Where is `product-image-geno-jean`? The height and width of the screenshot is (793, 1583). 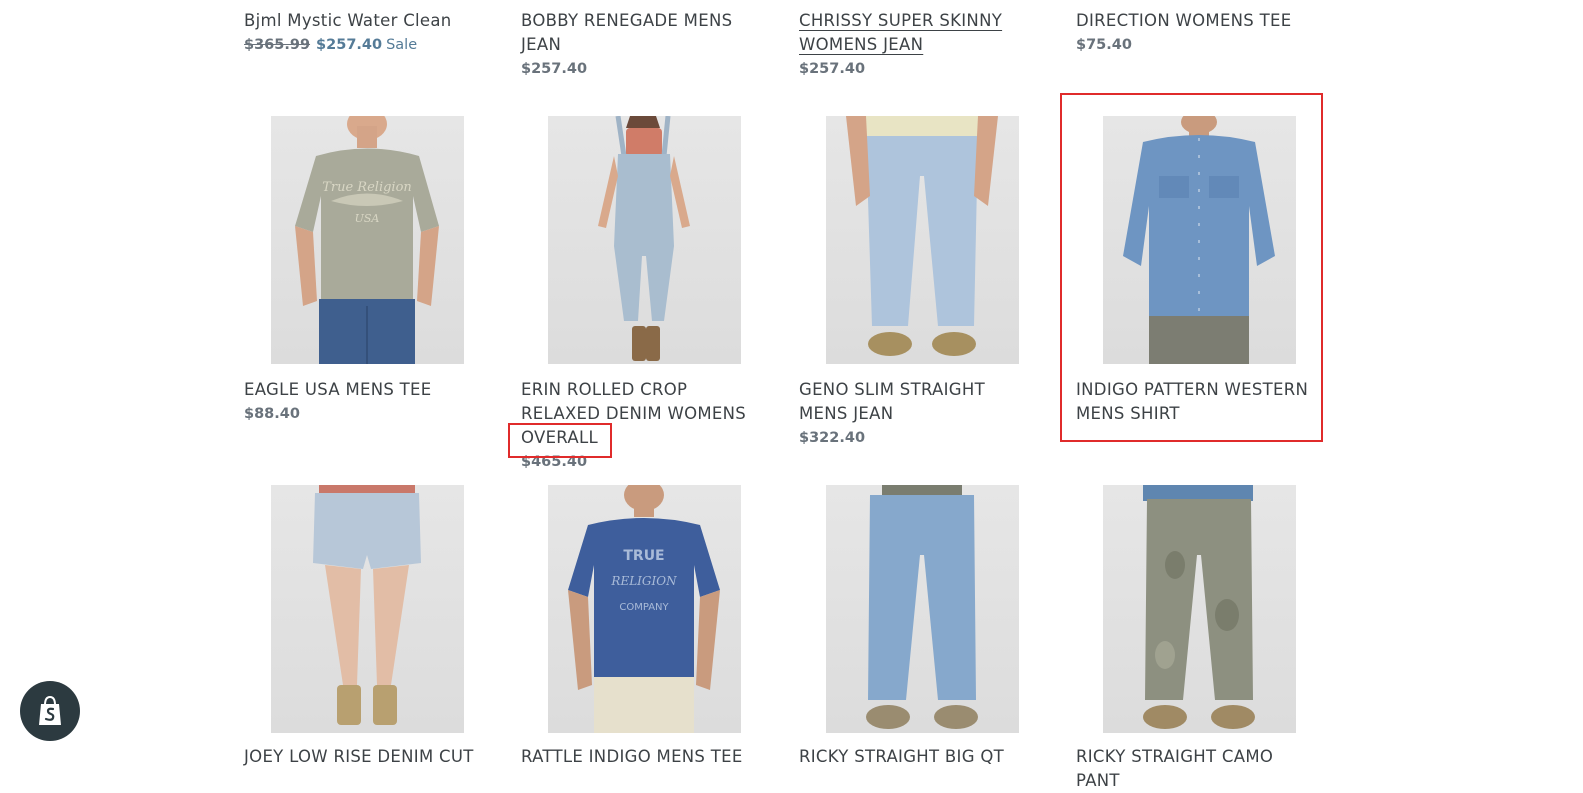 product-image-geno-jean is located at coordinates (922, 240).